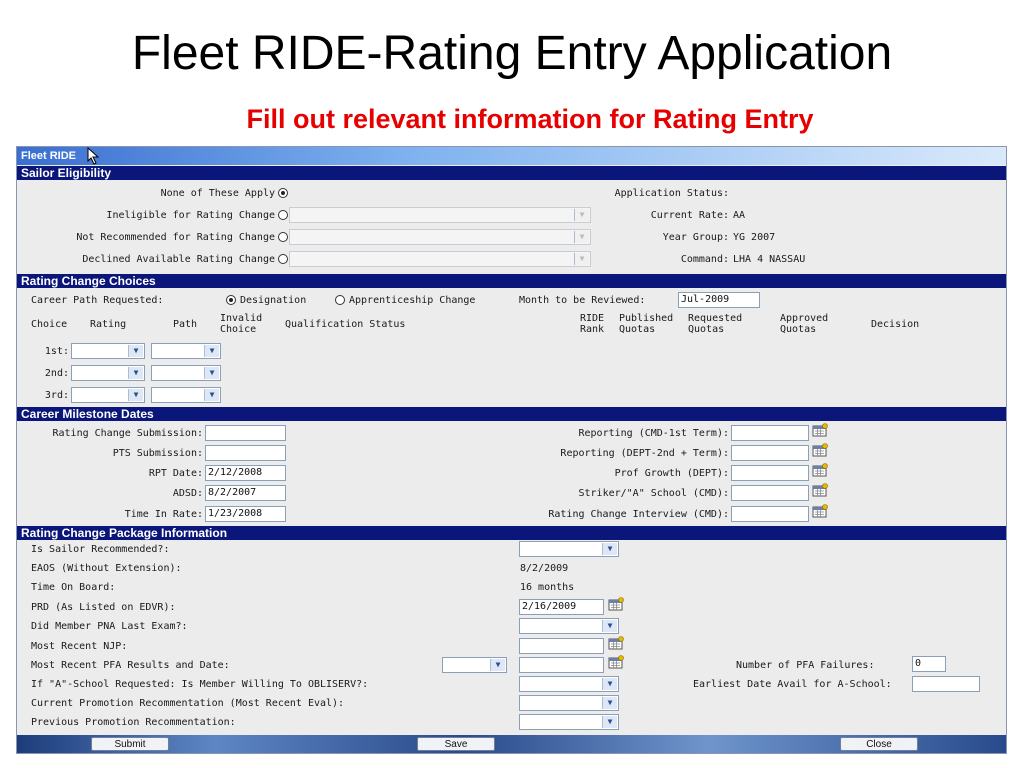  I want to click on close-button: Close, so click(879, 744).